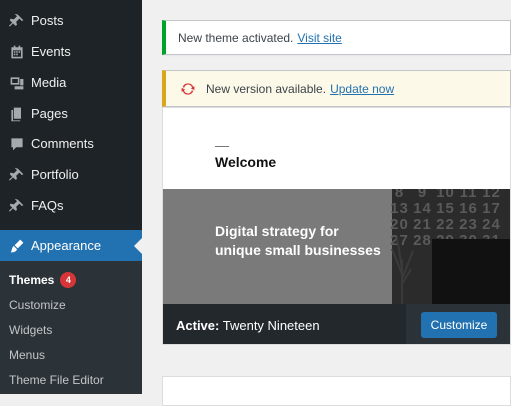 The image size is (511, 406). What do you see at coordinates (17, 144) in the screenshot?
I see `comment-icon` at bounding box center [17, 144].